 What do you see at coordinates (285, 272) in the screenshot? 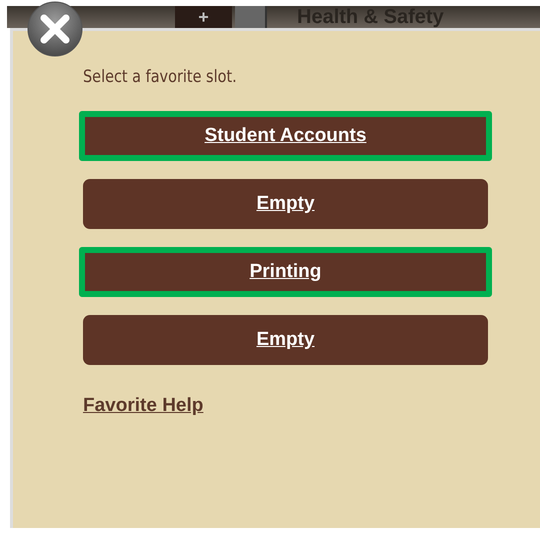
I see `favorite-slot-button: Printing` at bounding box center [285, 272].